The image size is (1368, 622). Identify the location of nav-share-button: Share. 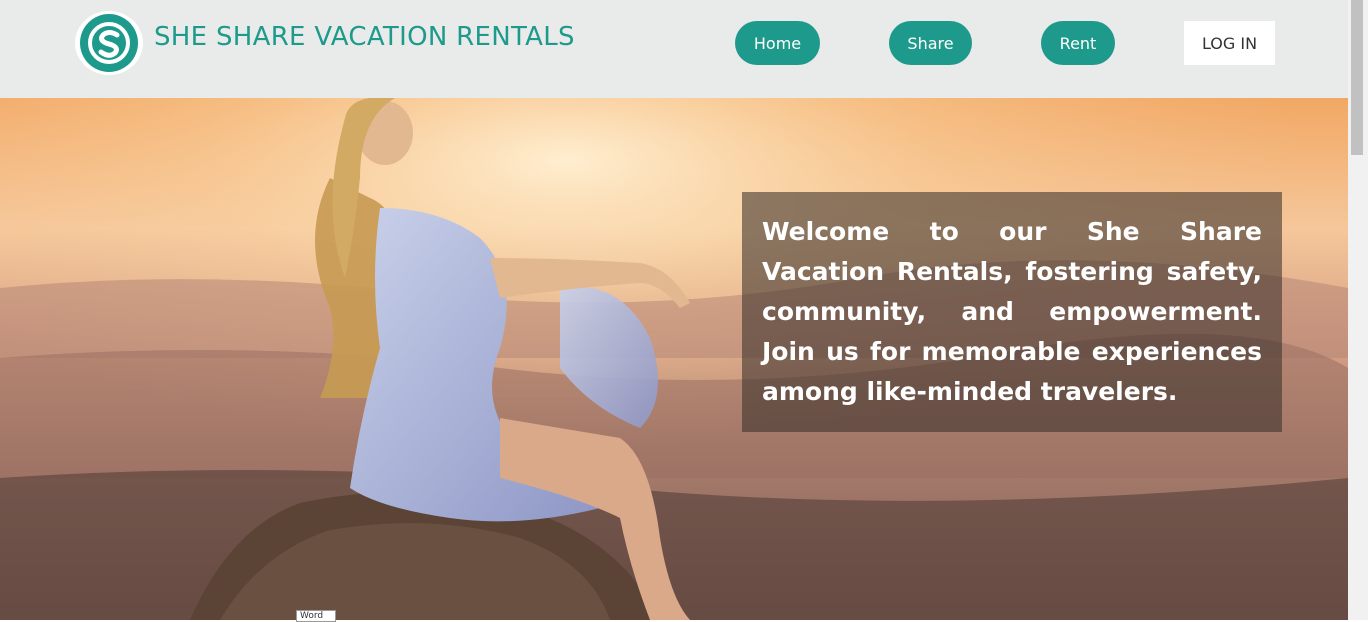
(930, 43).